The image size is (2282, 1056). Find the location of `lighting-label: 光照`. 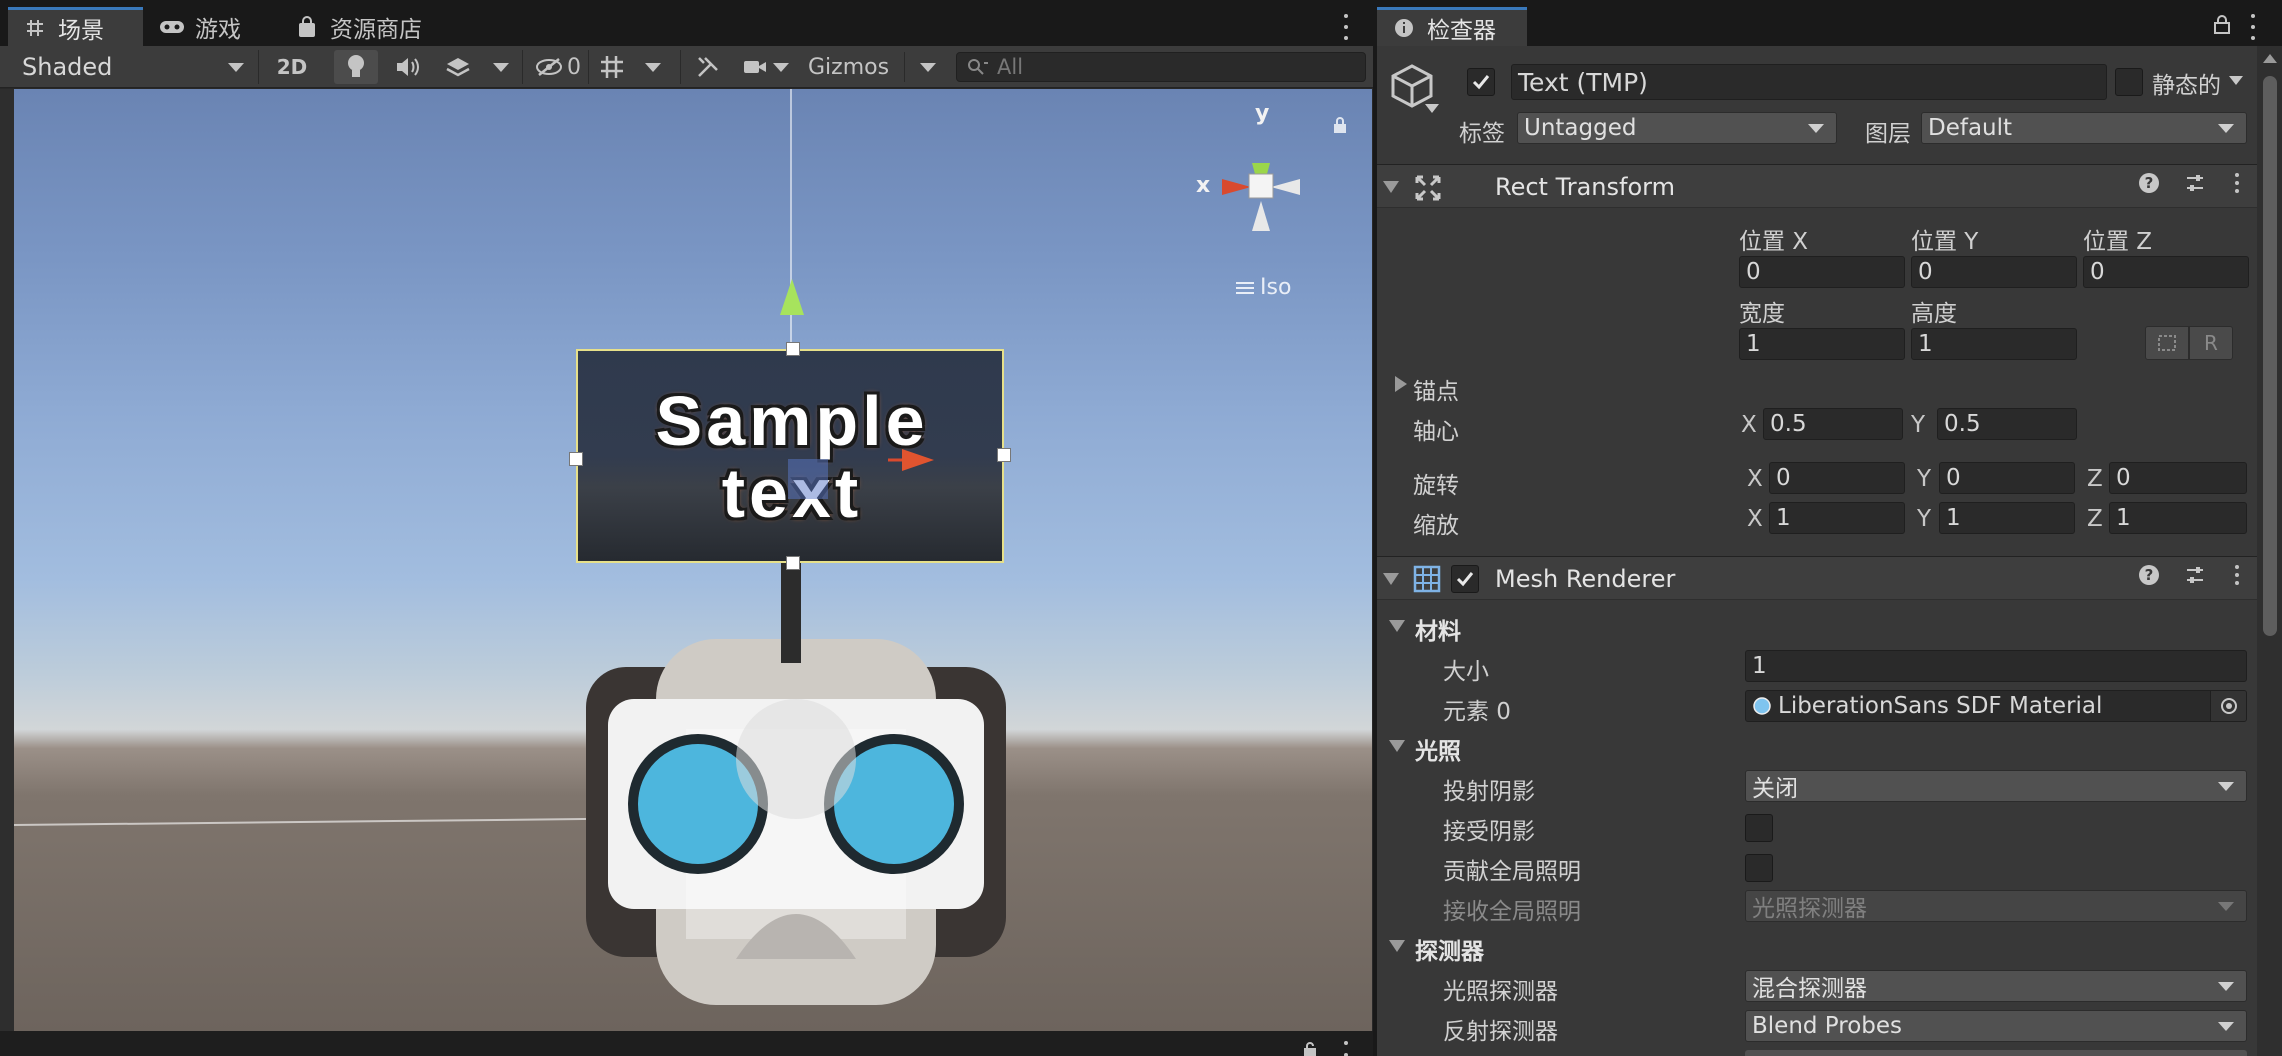

lighting-label: 光照 is located at coordinates (1438, 749).